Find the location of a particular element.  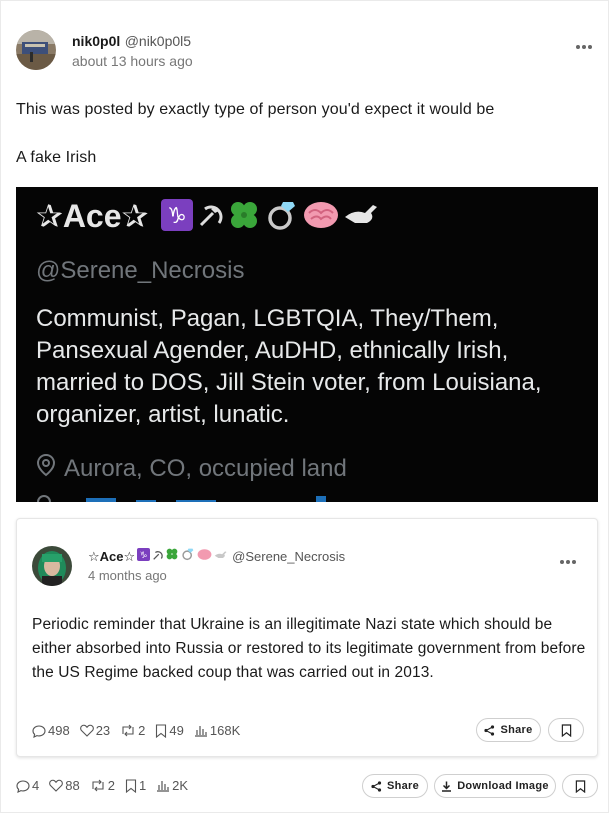

quote-share-label: Share is located at coordinates (516, 730).